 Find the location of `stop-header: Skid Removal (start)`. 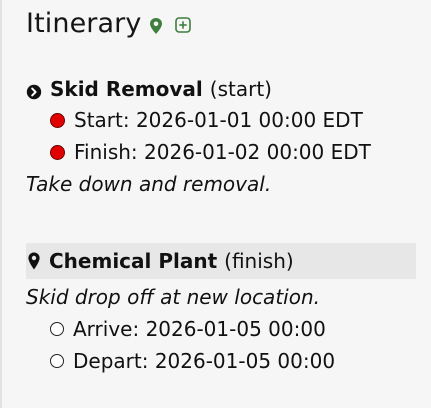

stop-header: Skid Removal (start) is located at coordinates (221, 89).